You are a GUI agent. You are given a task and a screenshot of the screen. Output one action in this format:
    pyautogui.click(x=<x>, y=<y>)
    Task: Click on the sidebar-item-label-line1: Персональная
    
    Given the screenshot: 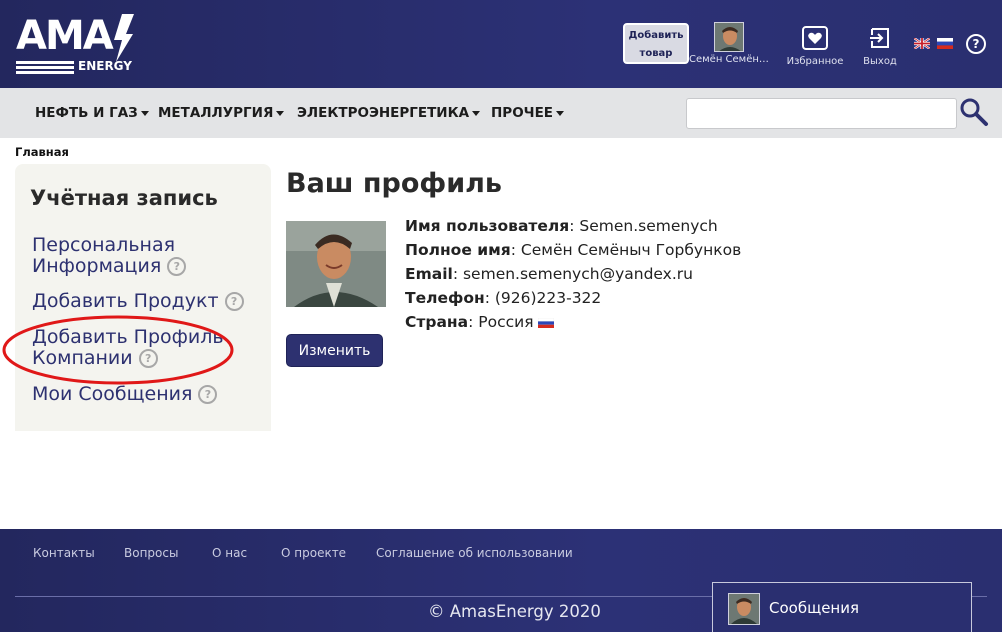 What is the action you would take?
    pyautogui.click(x=104, y=245)
    